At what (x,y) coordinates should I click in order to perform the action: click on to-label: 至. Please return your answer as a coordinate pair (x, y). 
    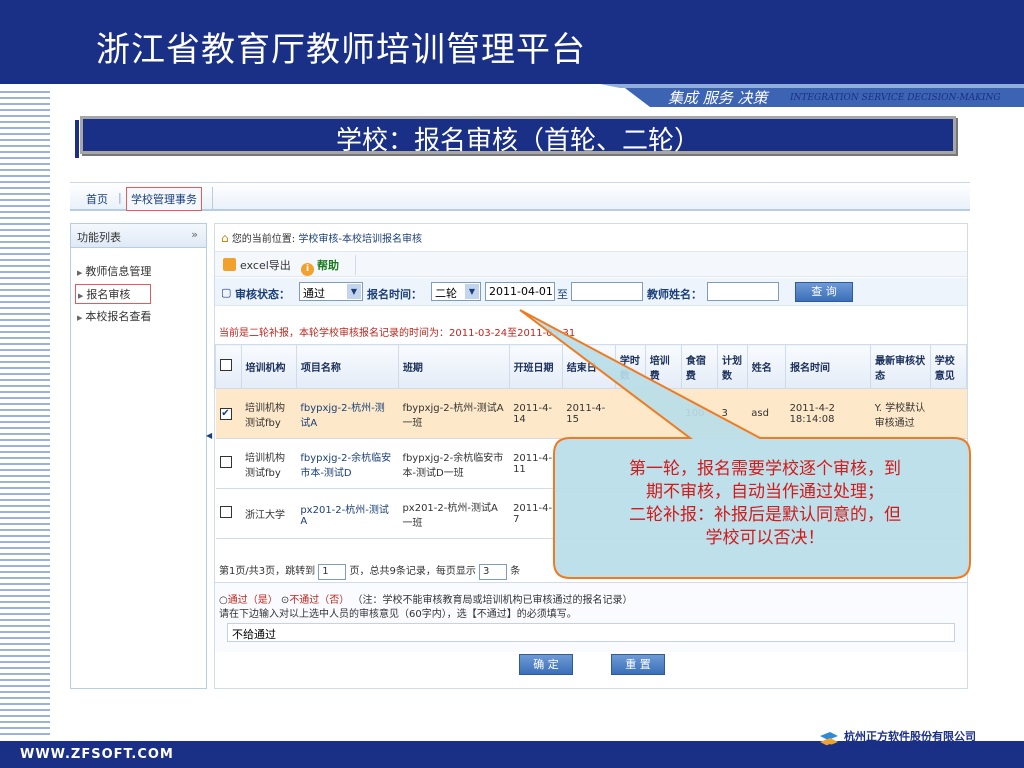
    Looking at the image, I should click on (562, 294).